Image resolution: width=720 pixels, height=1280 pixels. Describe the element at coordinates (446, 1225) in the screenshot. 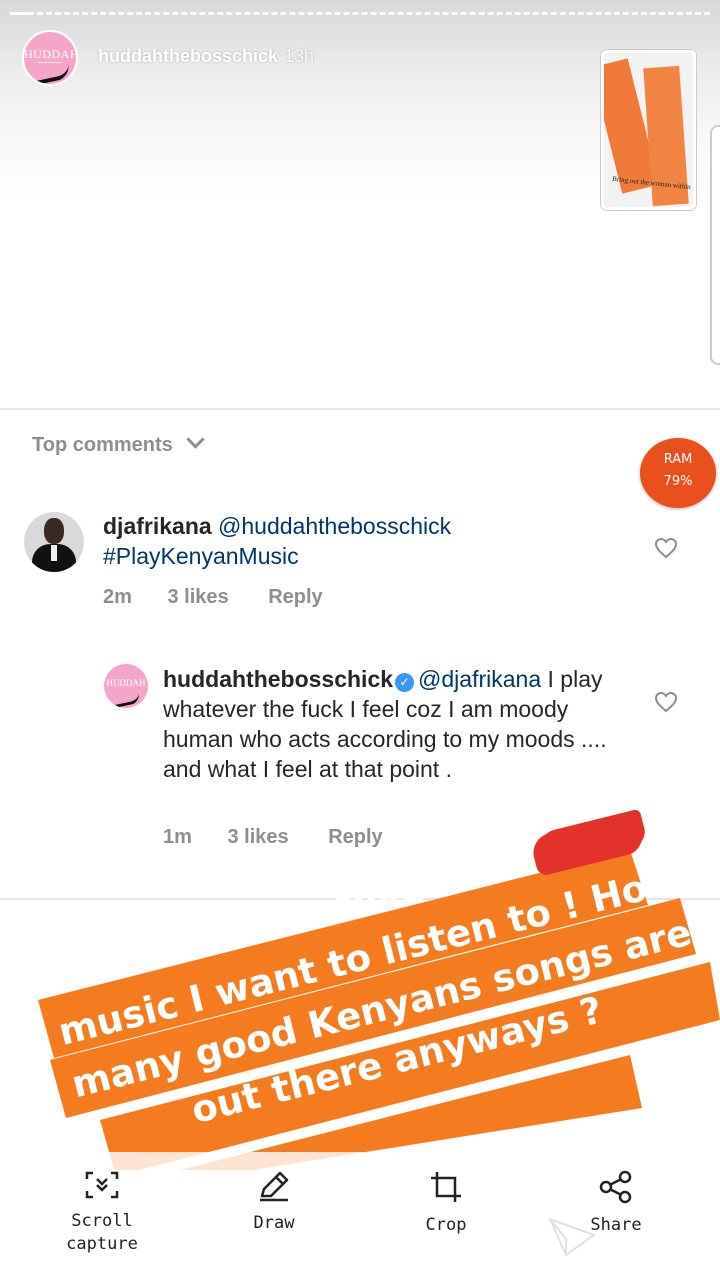

I see `crop-label: Crop` at that location.